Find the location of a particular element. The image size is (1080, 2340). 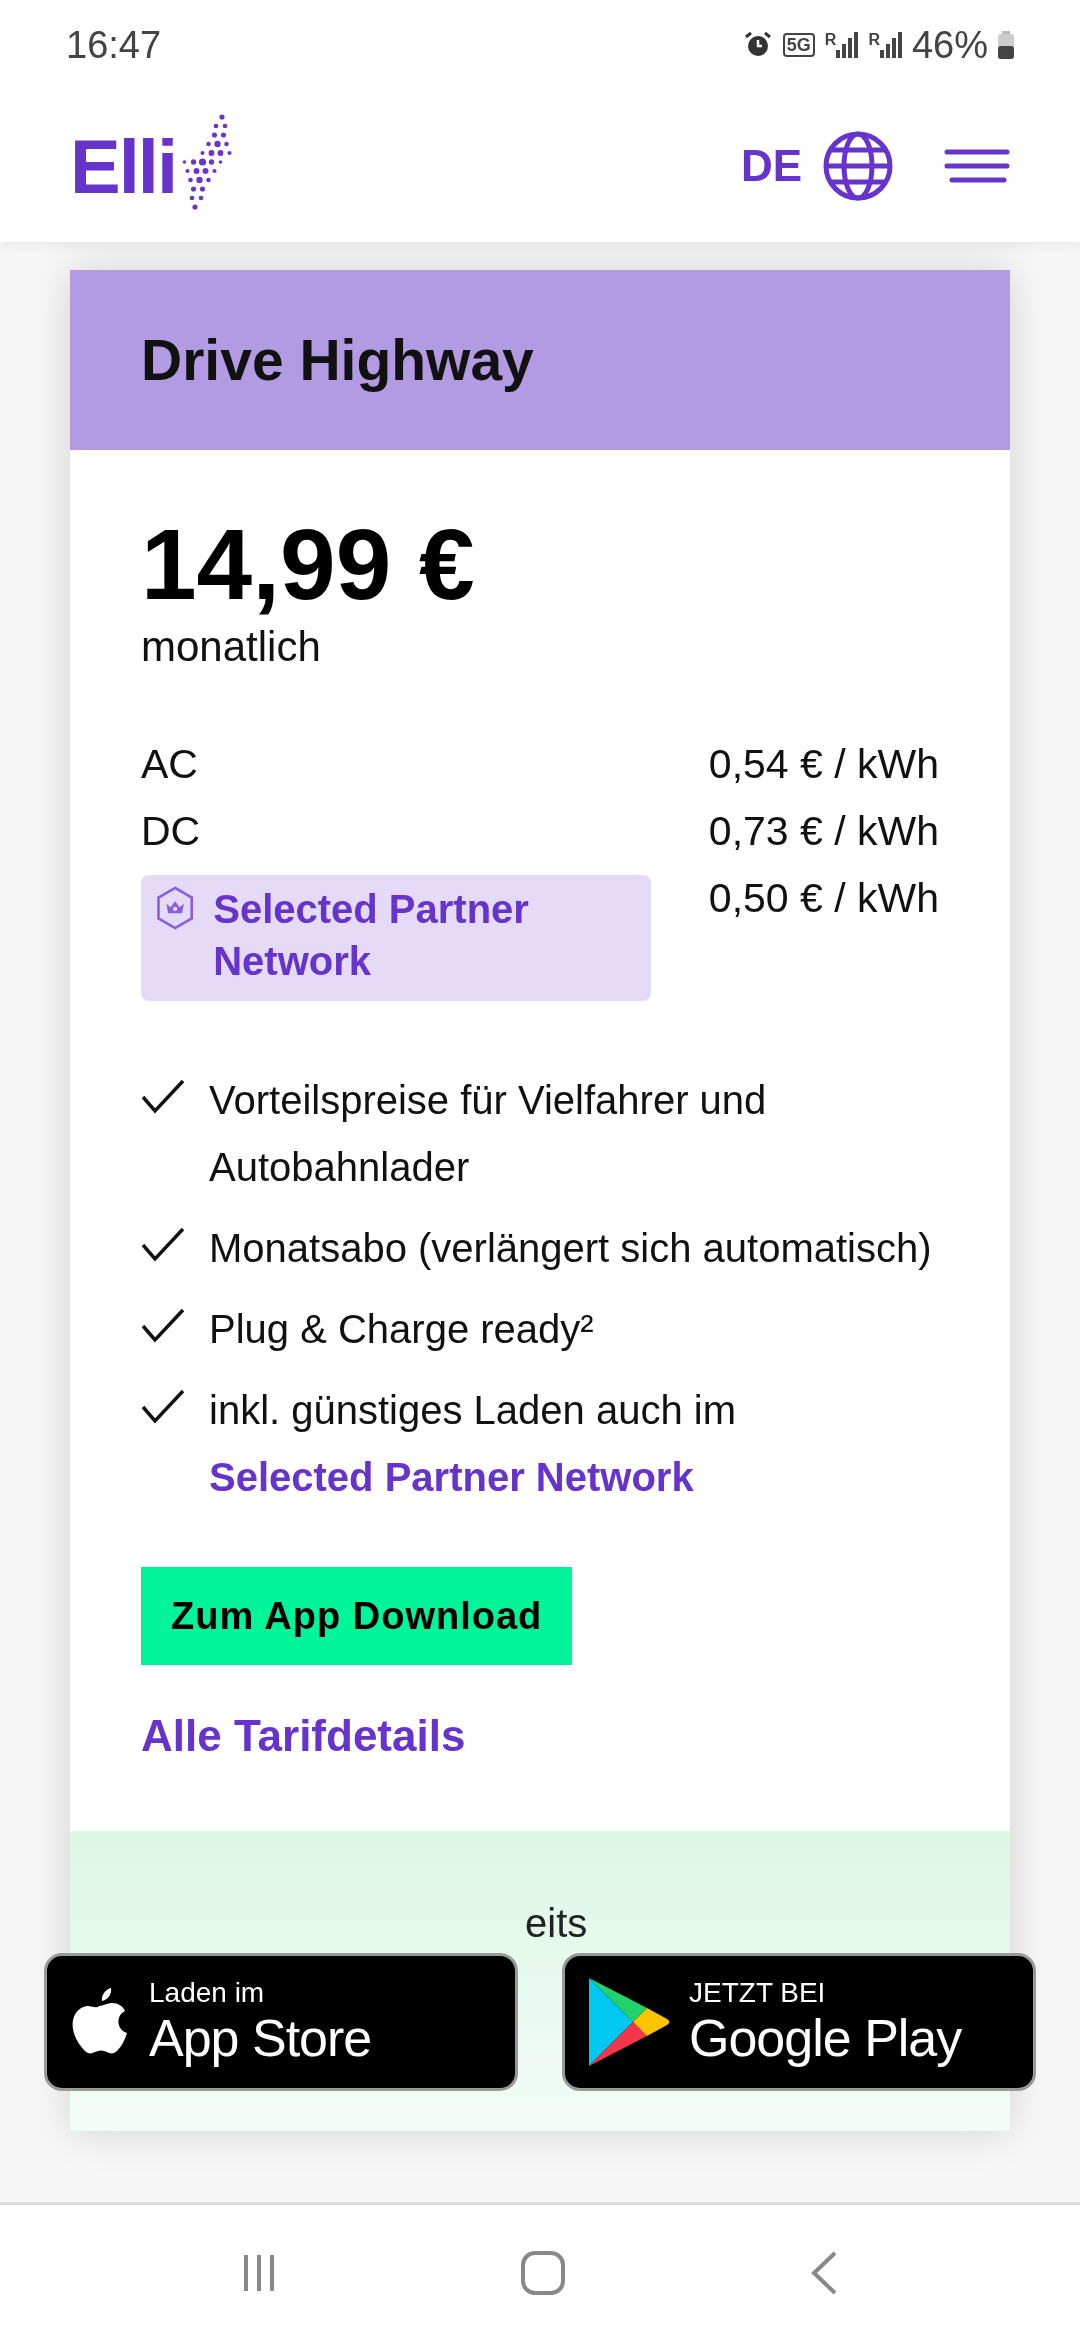

recent-apps-icon is located at coordinates (259, 2272).